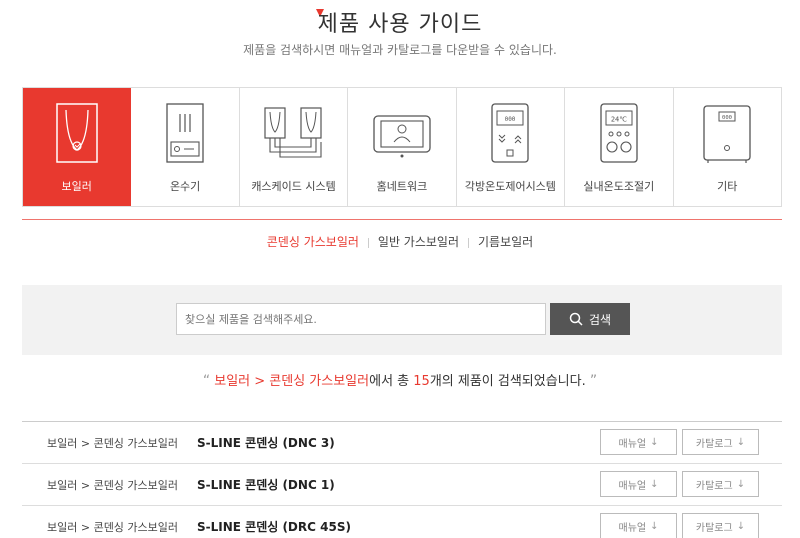 This screenshot has width=800, height=538. Describe the element at coordinates (292, 132) in the screenshot. I see `cascade-system-icon` at that location.